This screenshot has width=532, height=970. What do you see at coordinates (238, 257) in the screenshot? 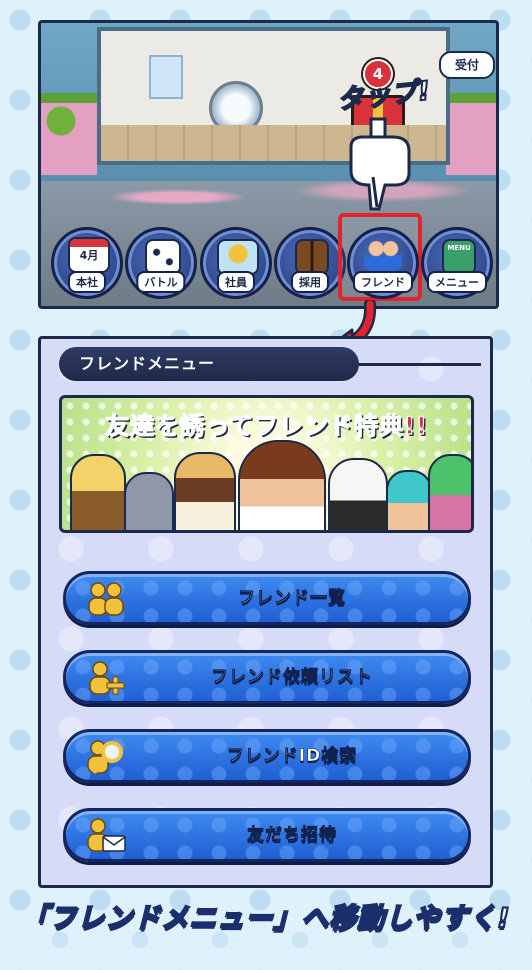
I see `employee-card-icon` at bounding box center [238, 257].